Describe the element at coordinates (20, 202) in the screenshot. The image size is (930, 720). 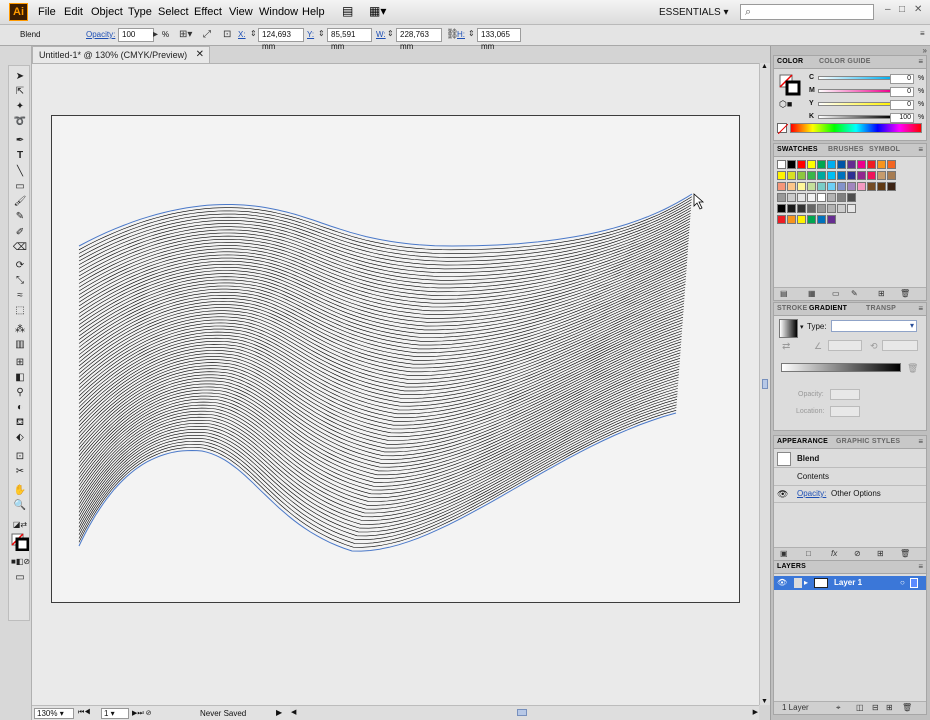
I see `paintbrush-tool-icon: 🖌` at that location.